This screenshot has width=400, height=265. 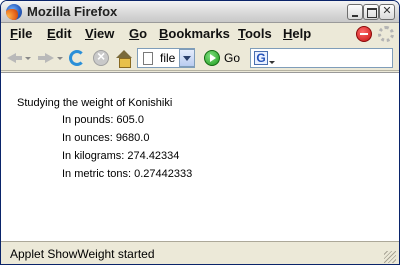 What do you see at coordinates (21, 33) in the screenshot?
I see `menu-file: File` at bounding box center [21, 33].